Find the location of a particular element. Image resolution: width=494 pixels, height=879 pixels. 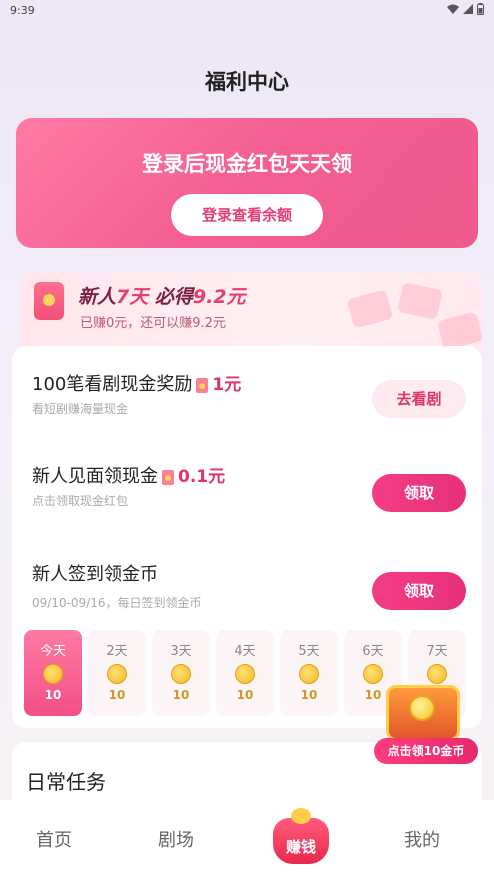

task-reward: 1元 is located at coordinates (227, 385).